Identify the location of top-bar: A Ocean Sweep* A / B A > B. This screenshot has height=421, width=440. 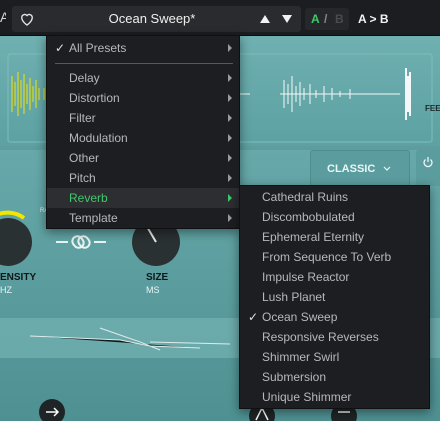
(220, 18).